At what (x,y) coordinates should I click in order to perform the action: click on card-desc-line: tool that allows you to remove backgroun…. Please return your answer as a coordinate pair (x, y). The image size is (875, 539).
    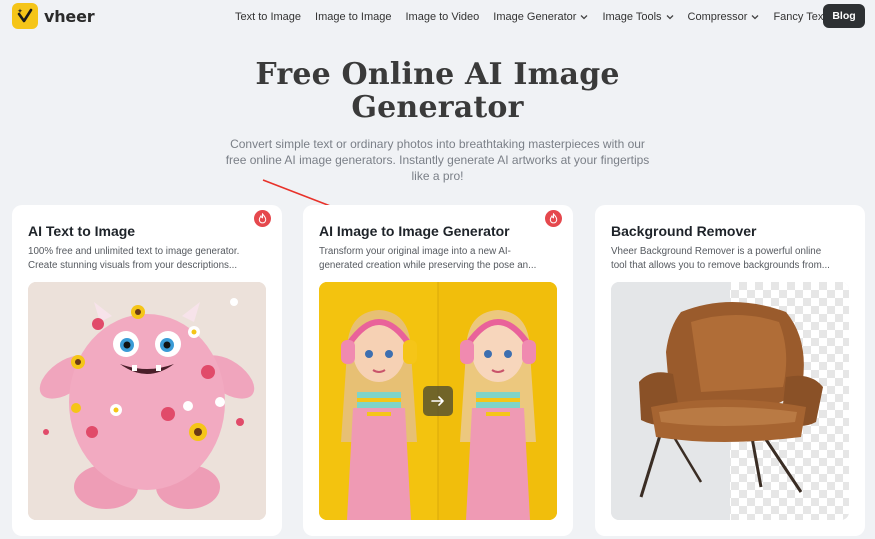
    Looking at the image, I should click on (720, 265).